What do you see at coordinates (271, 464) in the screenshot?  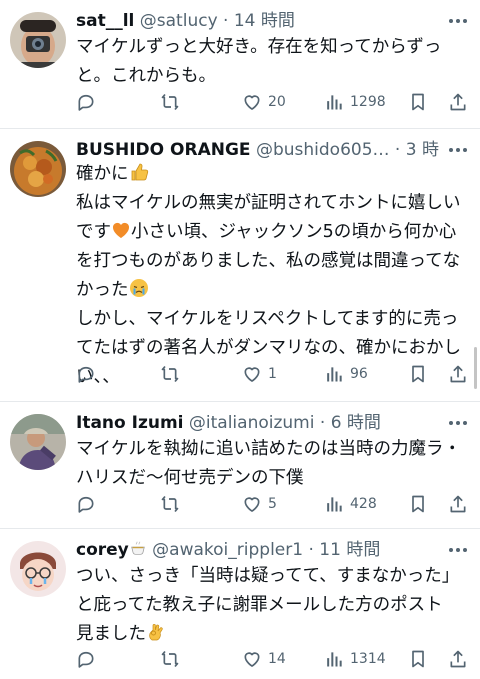 I see `post-text: マイケルを執拗に追い詰めたのは当時の力魔ラ・ ハリスだ〜何せ売デンの下僕` at bounding box center [271, 464].